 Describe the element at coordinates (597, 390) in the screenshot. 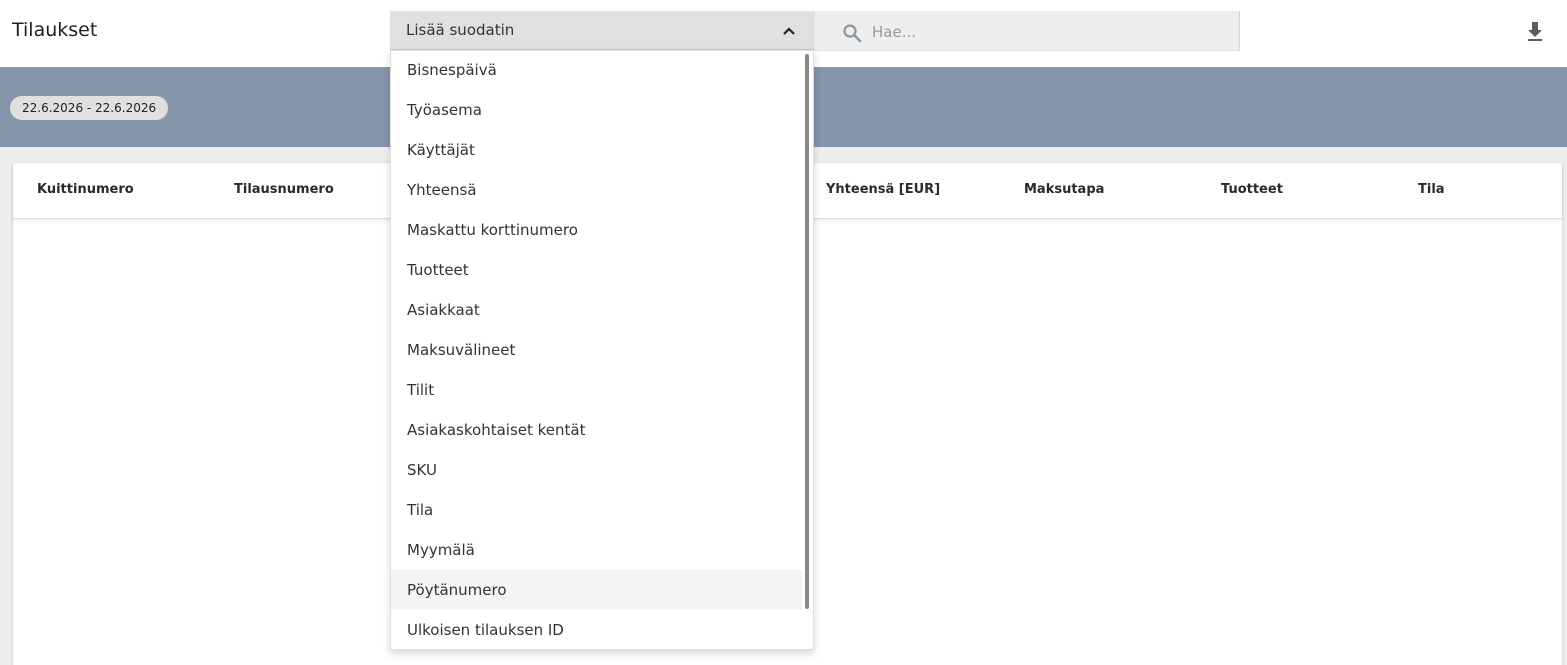

I see `filter-option-tilit: Tilit` at that location.